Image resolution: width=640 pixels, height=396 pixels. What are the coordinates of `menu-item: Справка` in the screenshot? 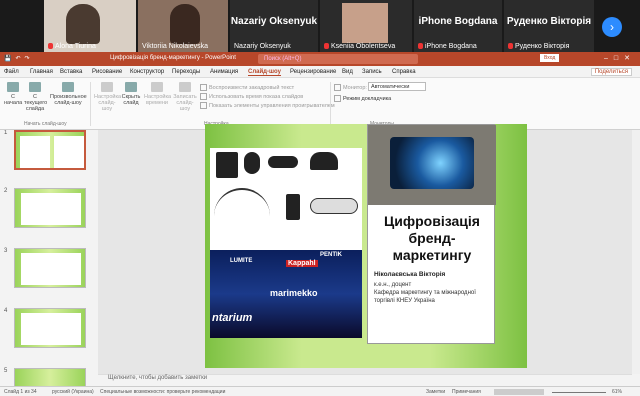 It's located at (404, 72).